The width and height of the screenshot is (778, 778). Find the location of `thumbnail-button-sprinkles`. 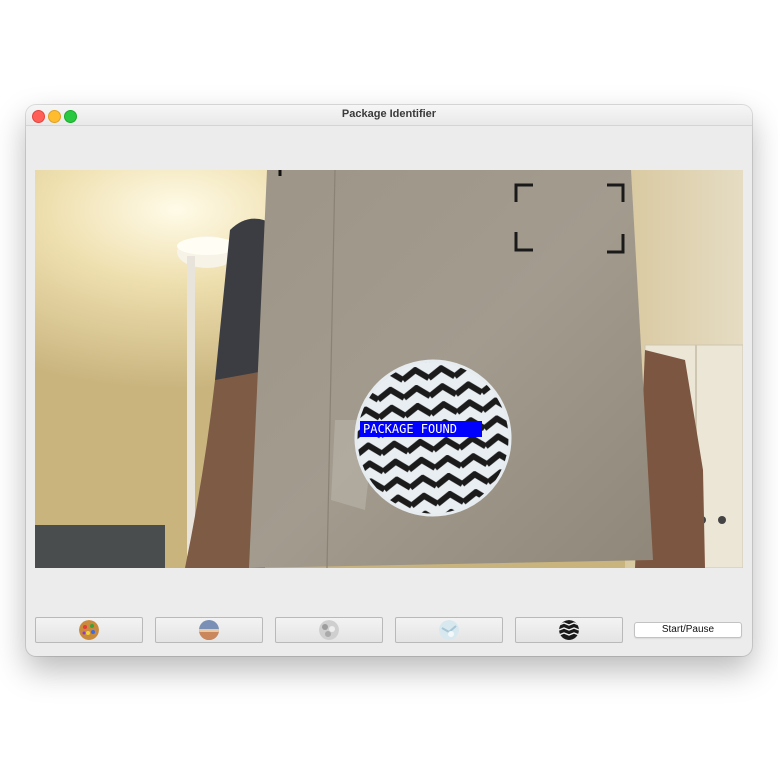

thumbnail-button-sprinkles is located at coordinates (89, 630).